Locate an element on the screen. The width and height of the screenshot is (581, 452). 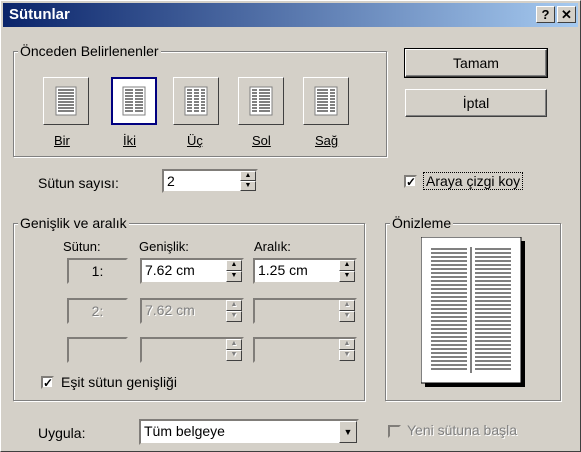
preset-two-label: İki is located at coordinates (129, 140).